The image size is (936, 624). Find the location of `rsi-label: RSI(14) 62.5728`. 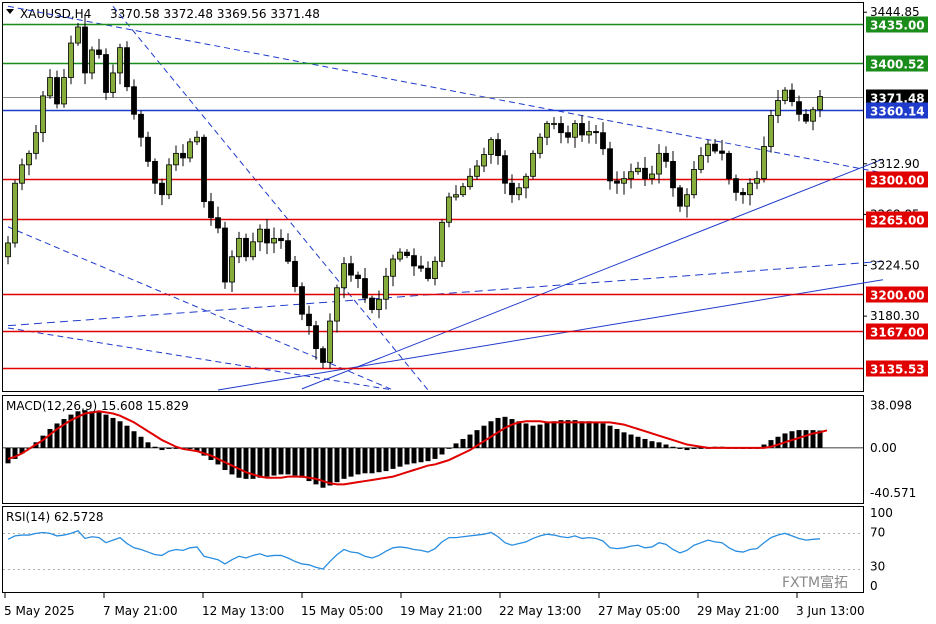

rsi-label: RSI(14) 62.5728 is located at coordinates (55, 517).